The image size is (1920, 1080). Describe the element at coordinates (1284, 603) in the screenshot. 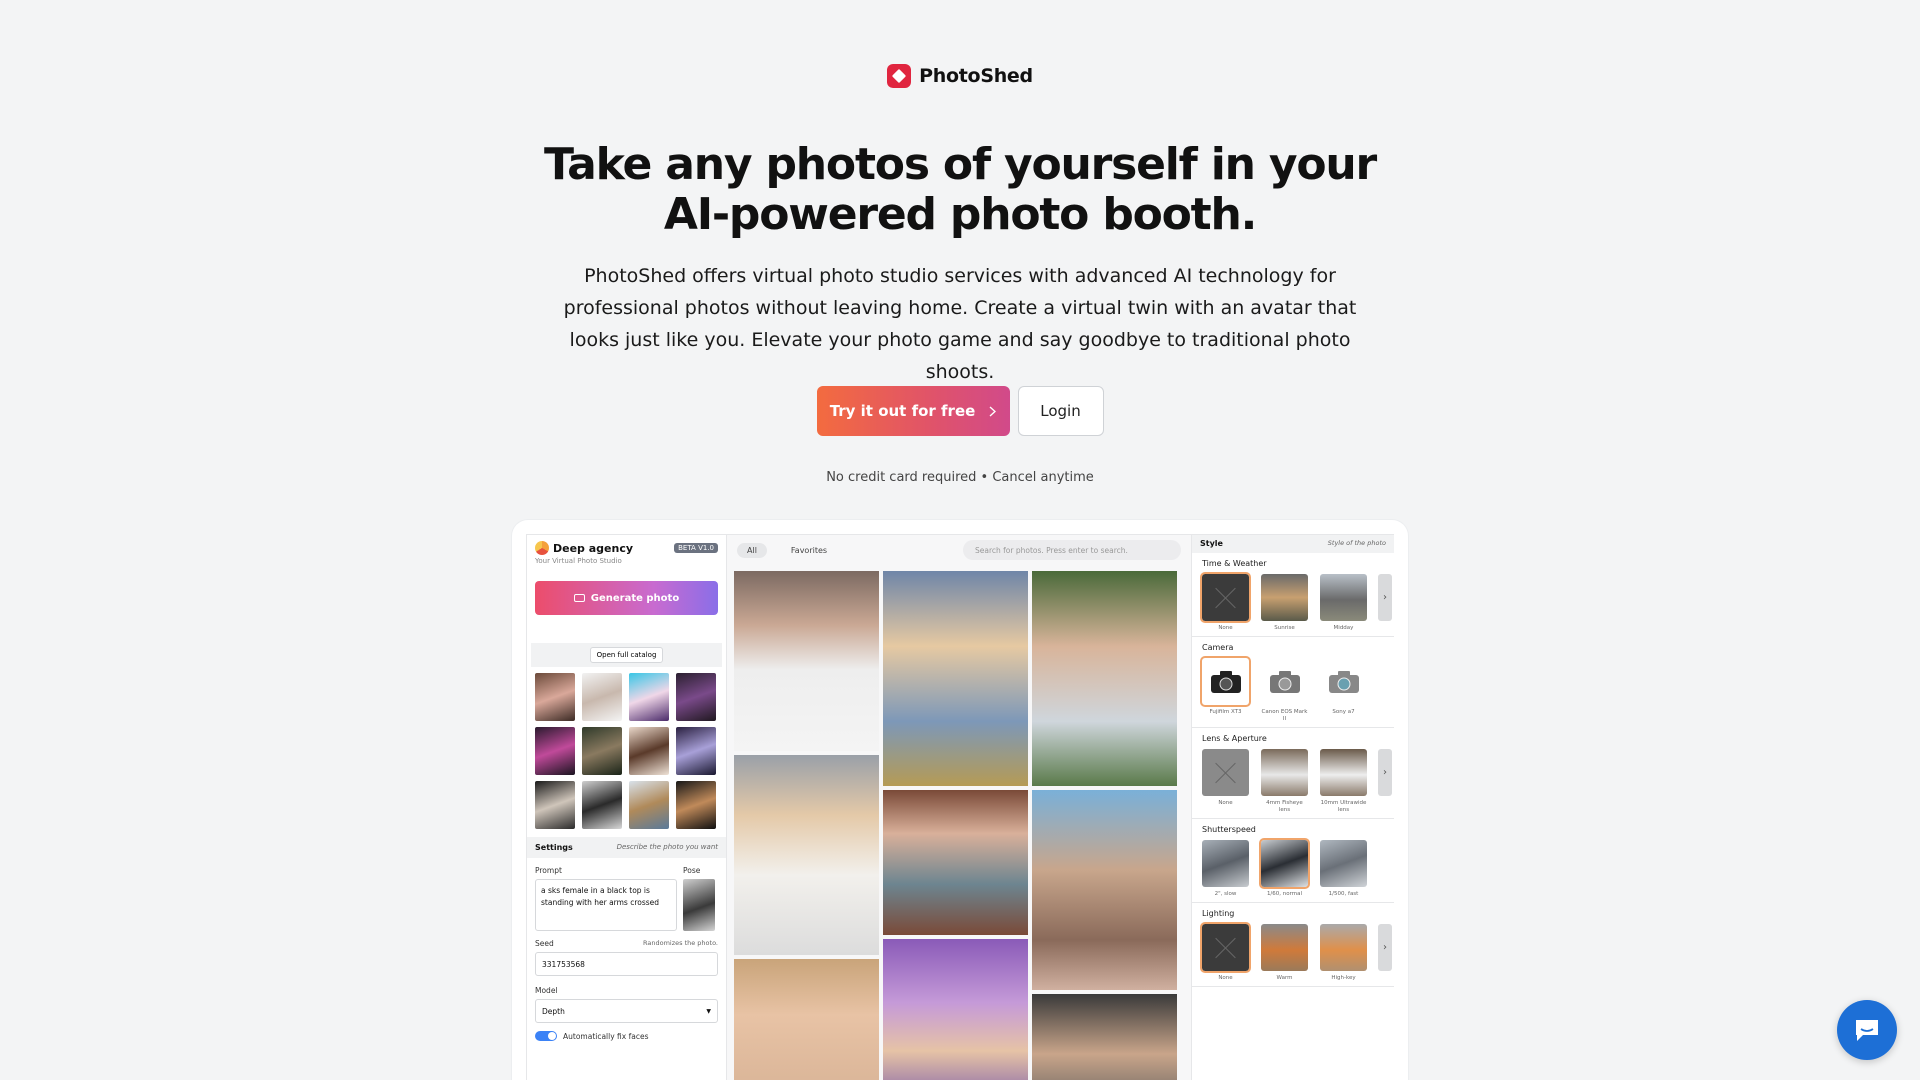

I see `style-option: Sunrise` at that location.